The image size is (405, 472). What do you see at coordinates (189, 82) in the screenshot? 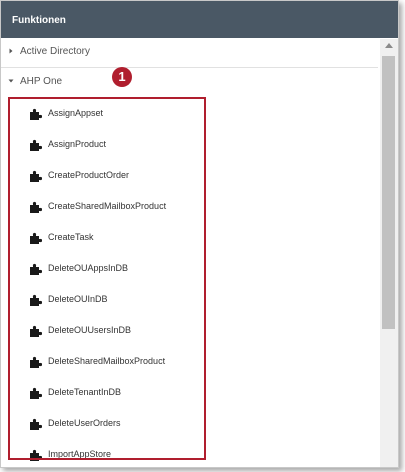
I see `tree-group-ahp-one: AHP One` at bounding box center [189, 82].